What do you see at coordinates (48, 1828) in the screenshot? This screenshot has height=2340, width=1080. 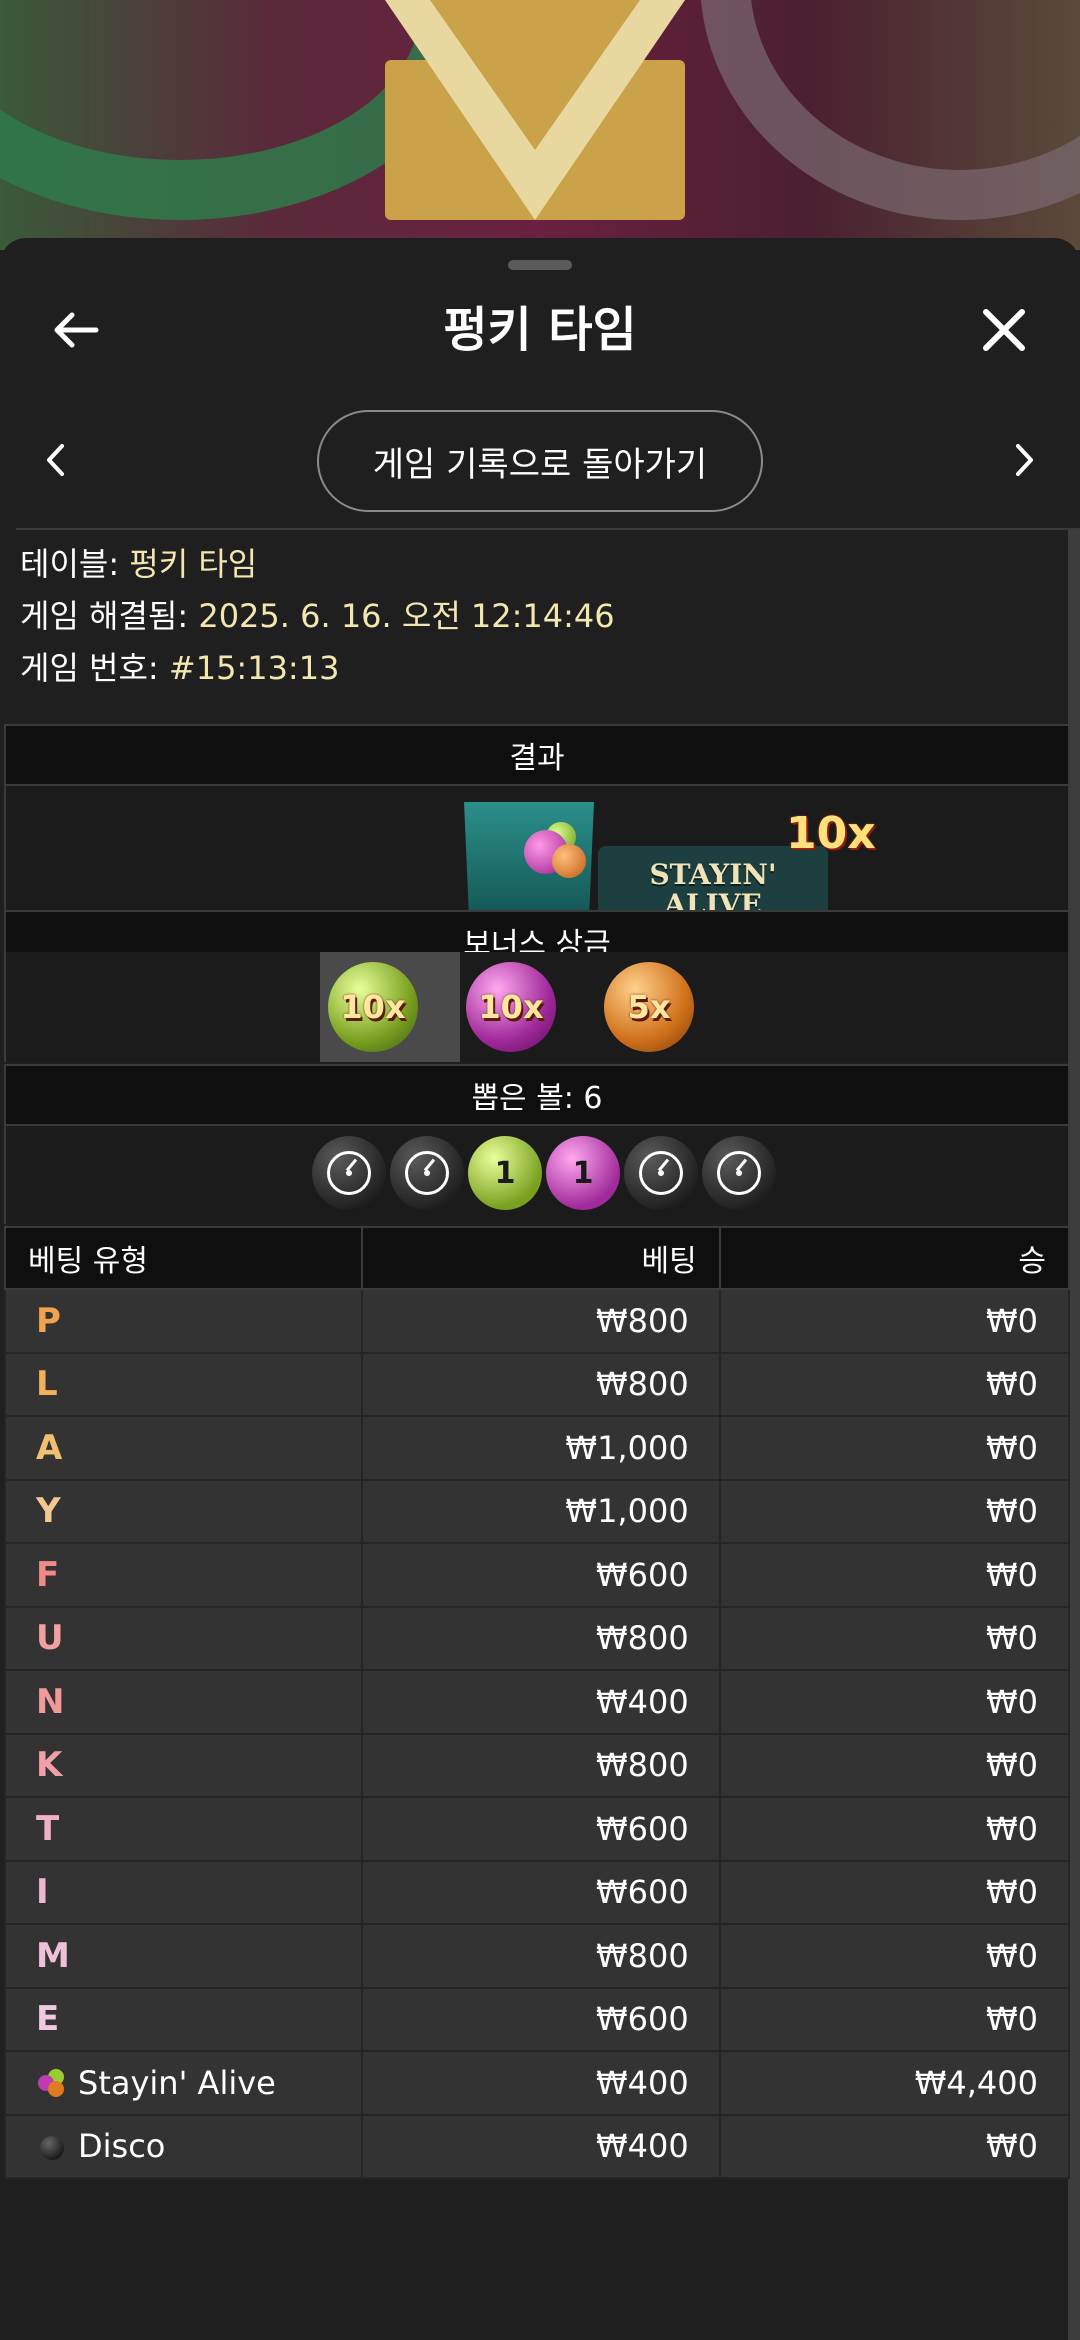 I see `bet-letter-icon: T` at bounding box center [48, 1828].